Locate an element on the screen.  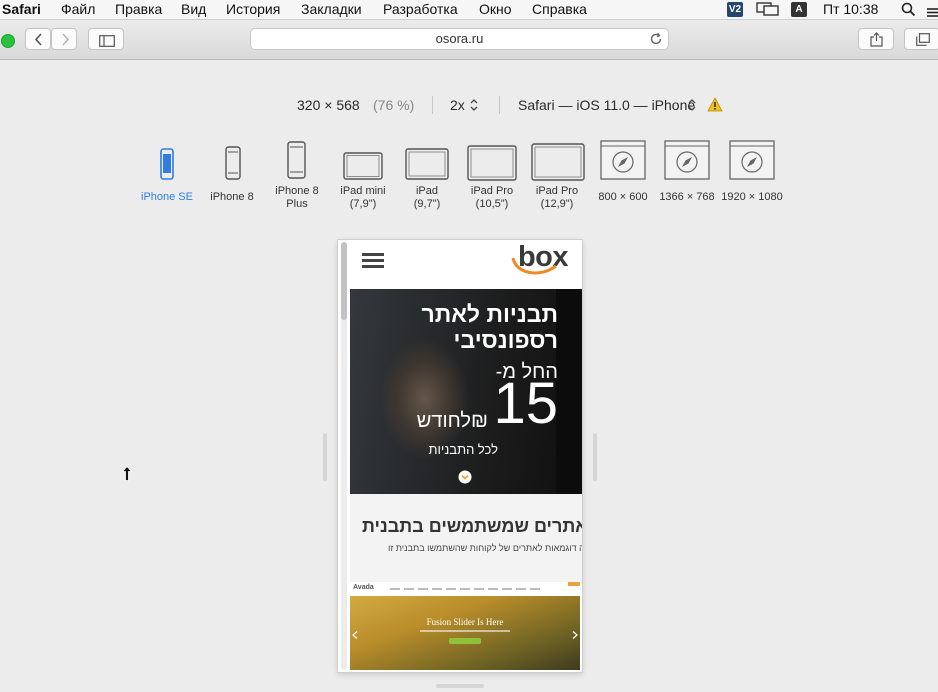
menu-help: Справка is located at coordinates (559, 9).